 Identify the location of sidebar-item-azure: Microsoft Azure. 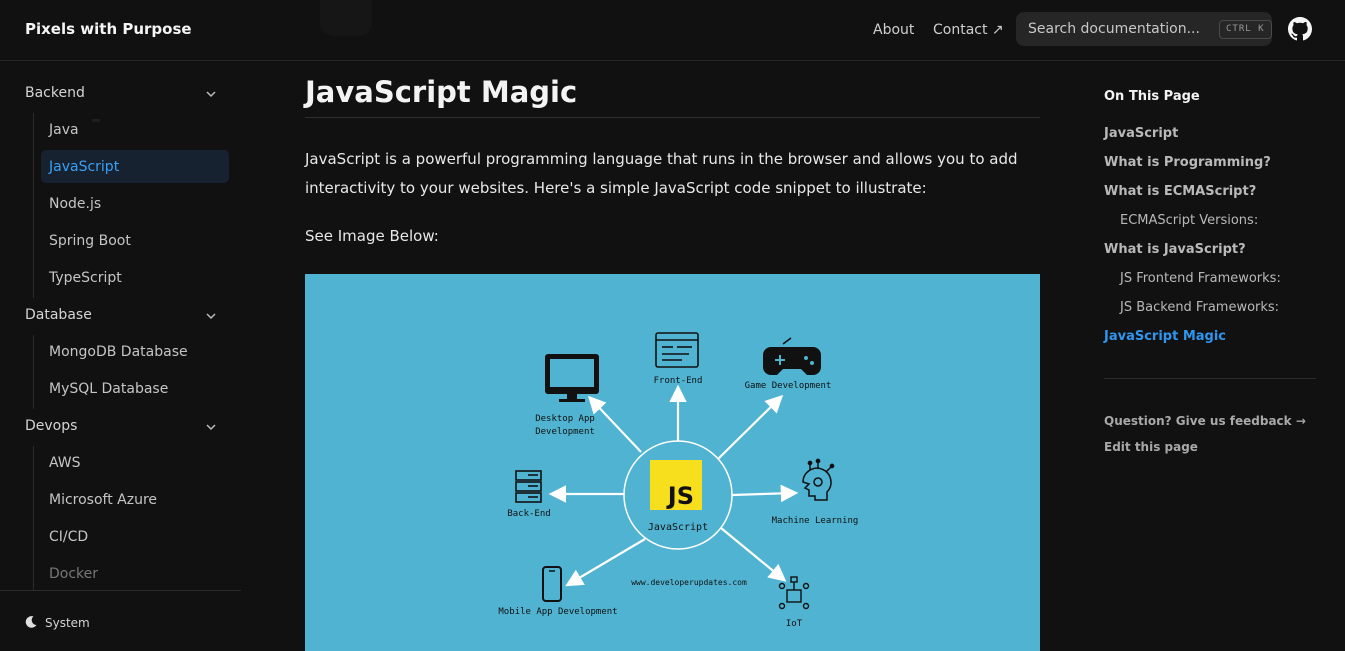
(103, 500).